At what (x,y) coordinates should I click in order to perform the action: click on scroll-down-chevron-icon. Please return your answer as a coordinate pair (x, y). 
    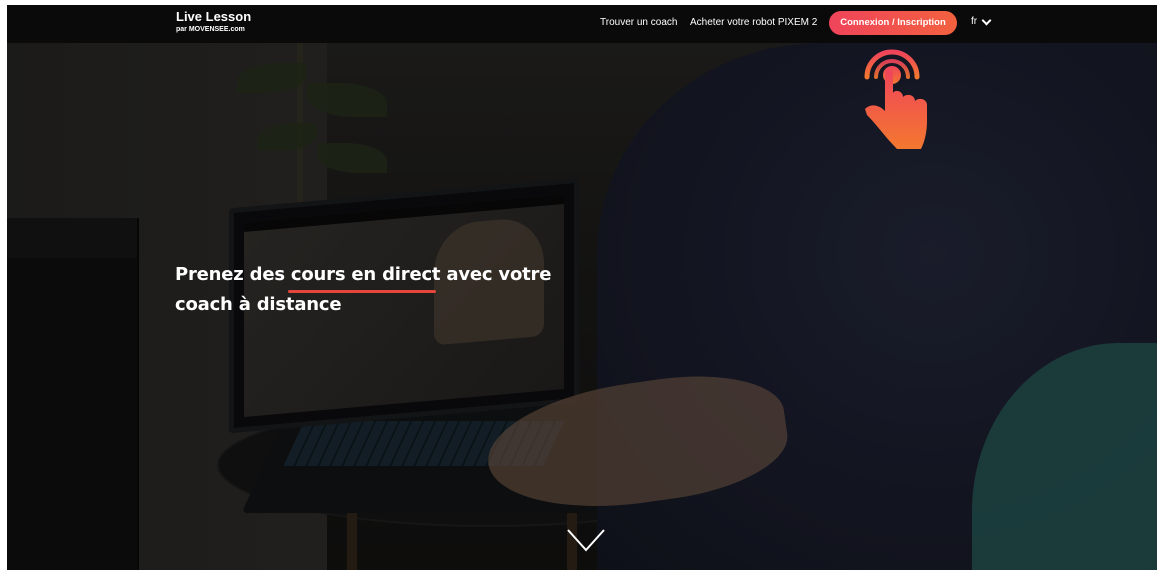
    Looking at the image, I should click on (586, 540).